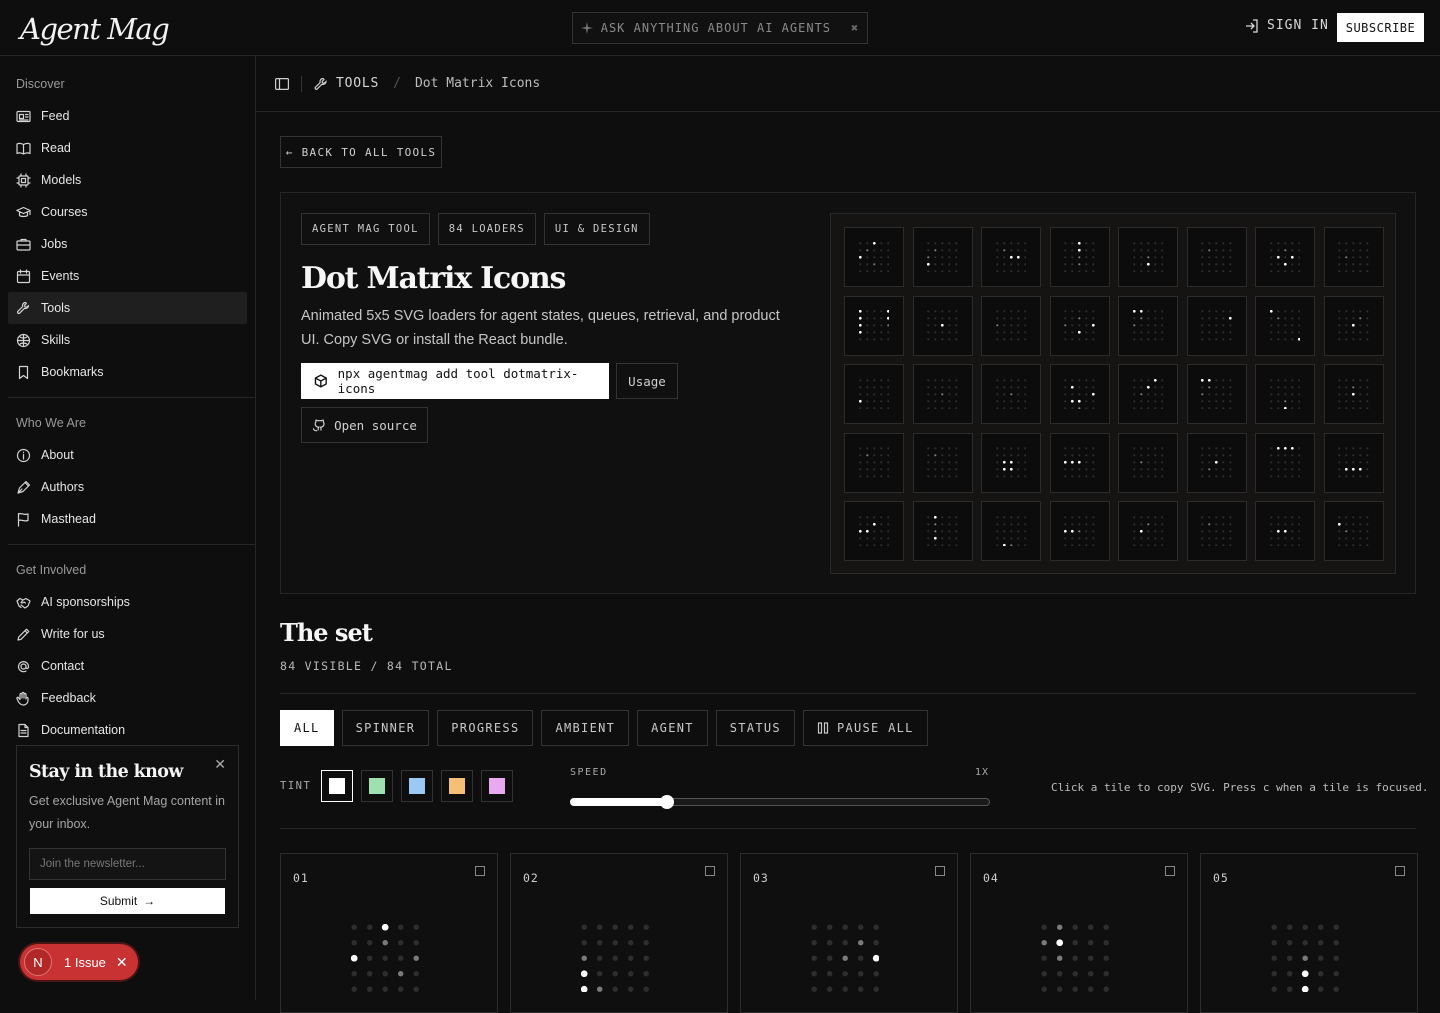 The image size is (1440, 1013). I want to click on sidebar-item-jobs: Jobs, so click(127, 244).